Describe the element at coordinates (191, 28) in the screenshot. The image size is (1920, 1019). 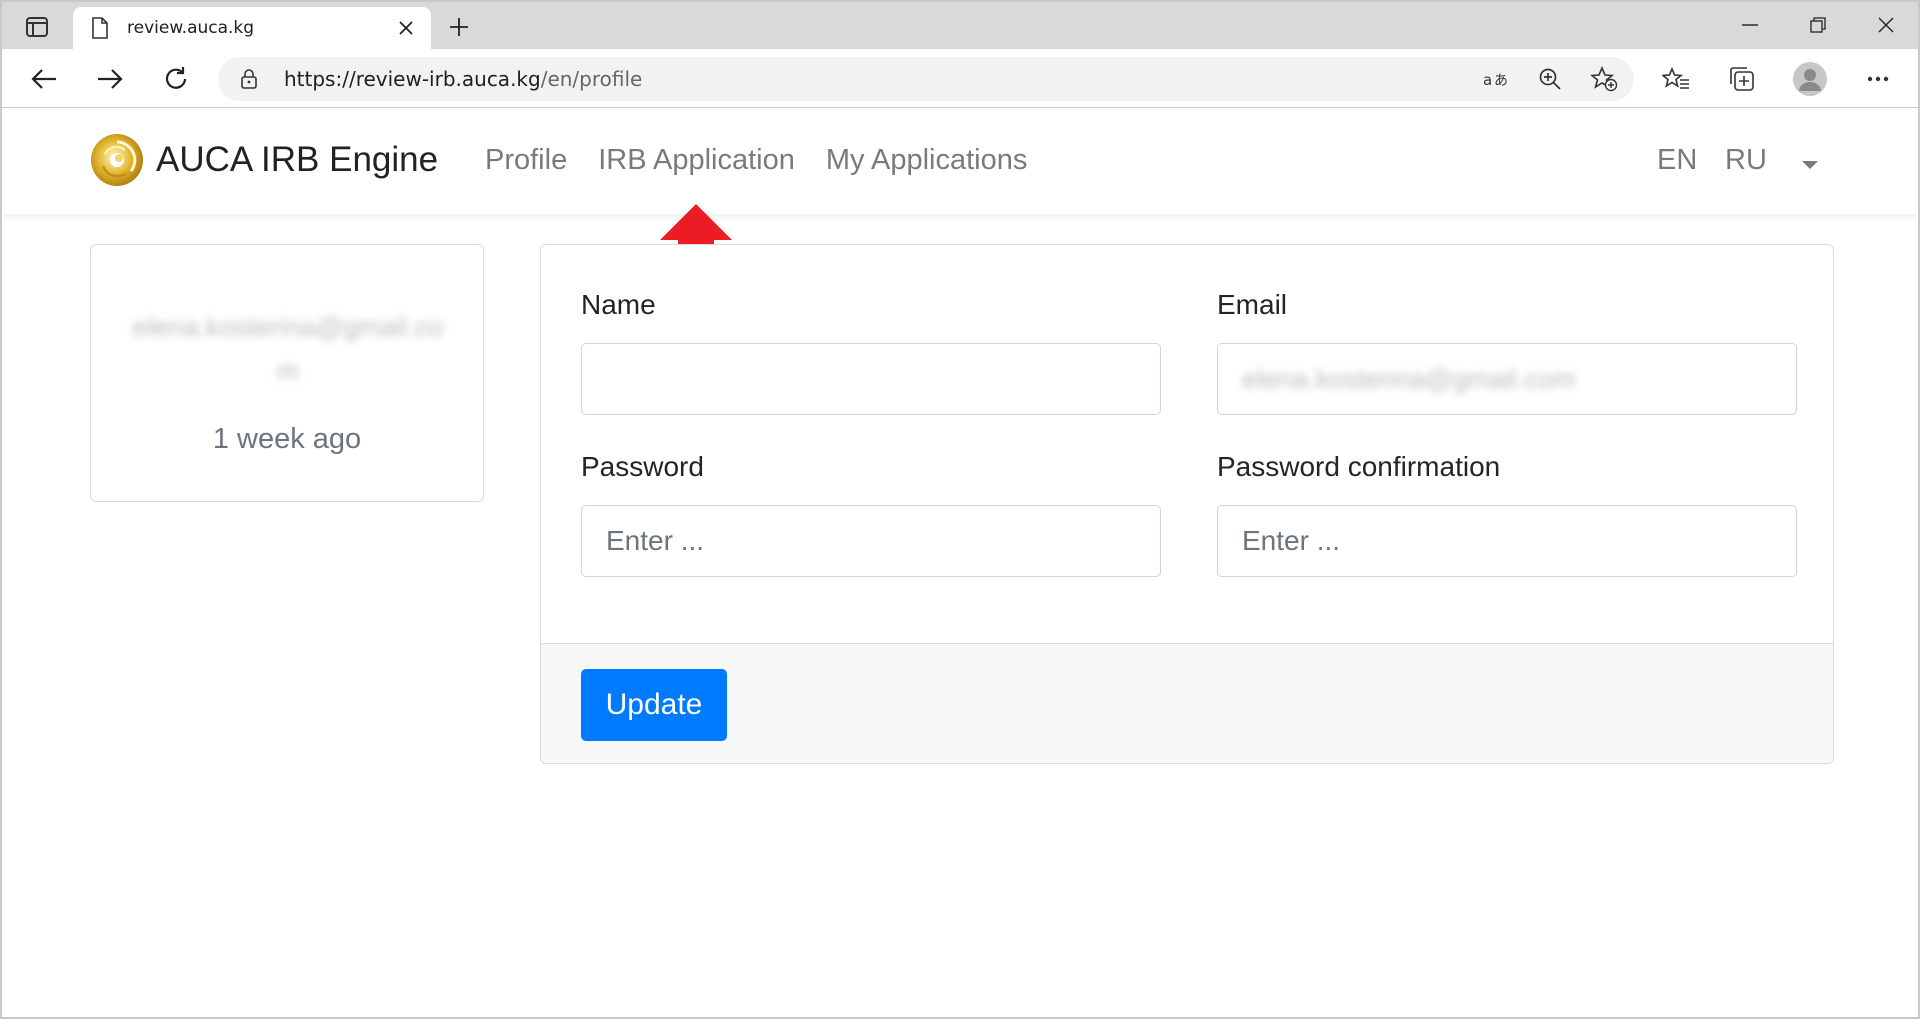
I see `tab-title: review.auca.kg` at that location.